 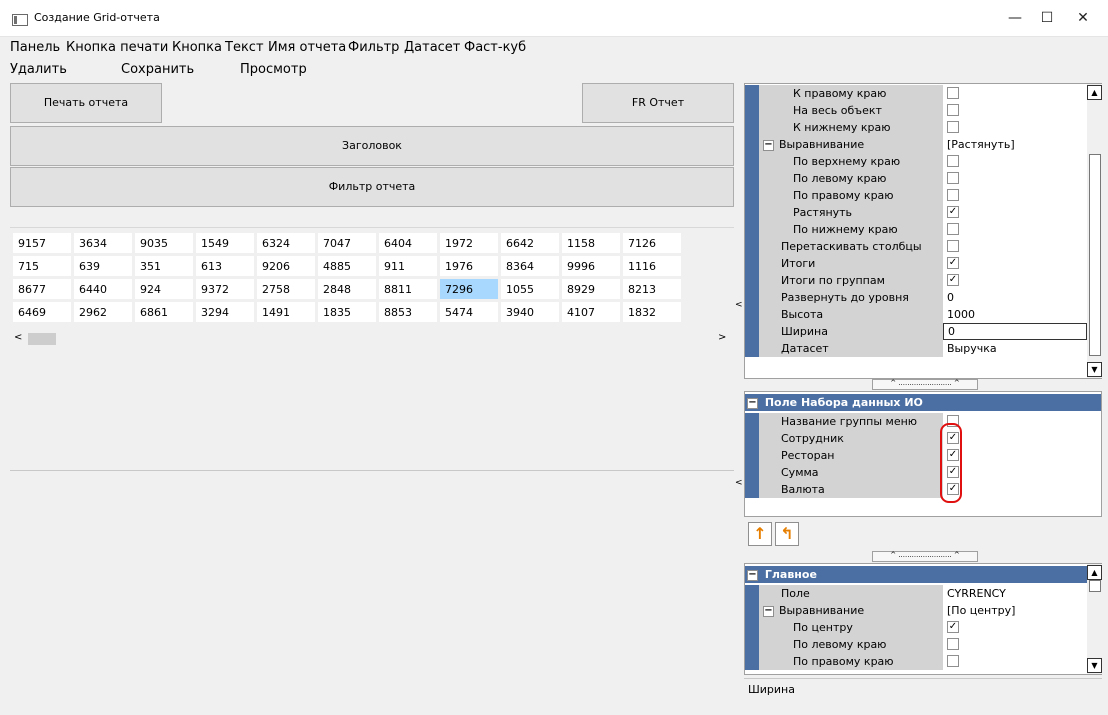 I want to click on property-row: Датасет Выручка, so click(x=916, y=348).